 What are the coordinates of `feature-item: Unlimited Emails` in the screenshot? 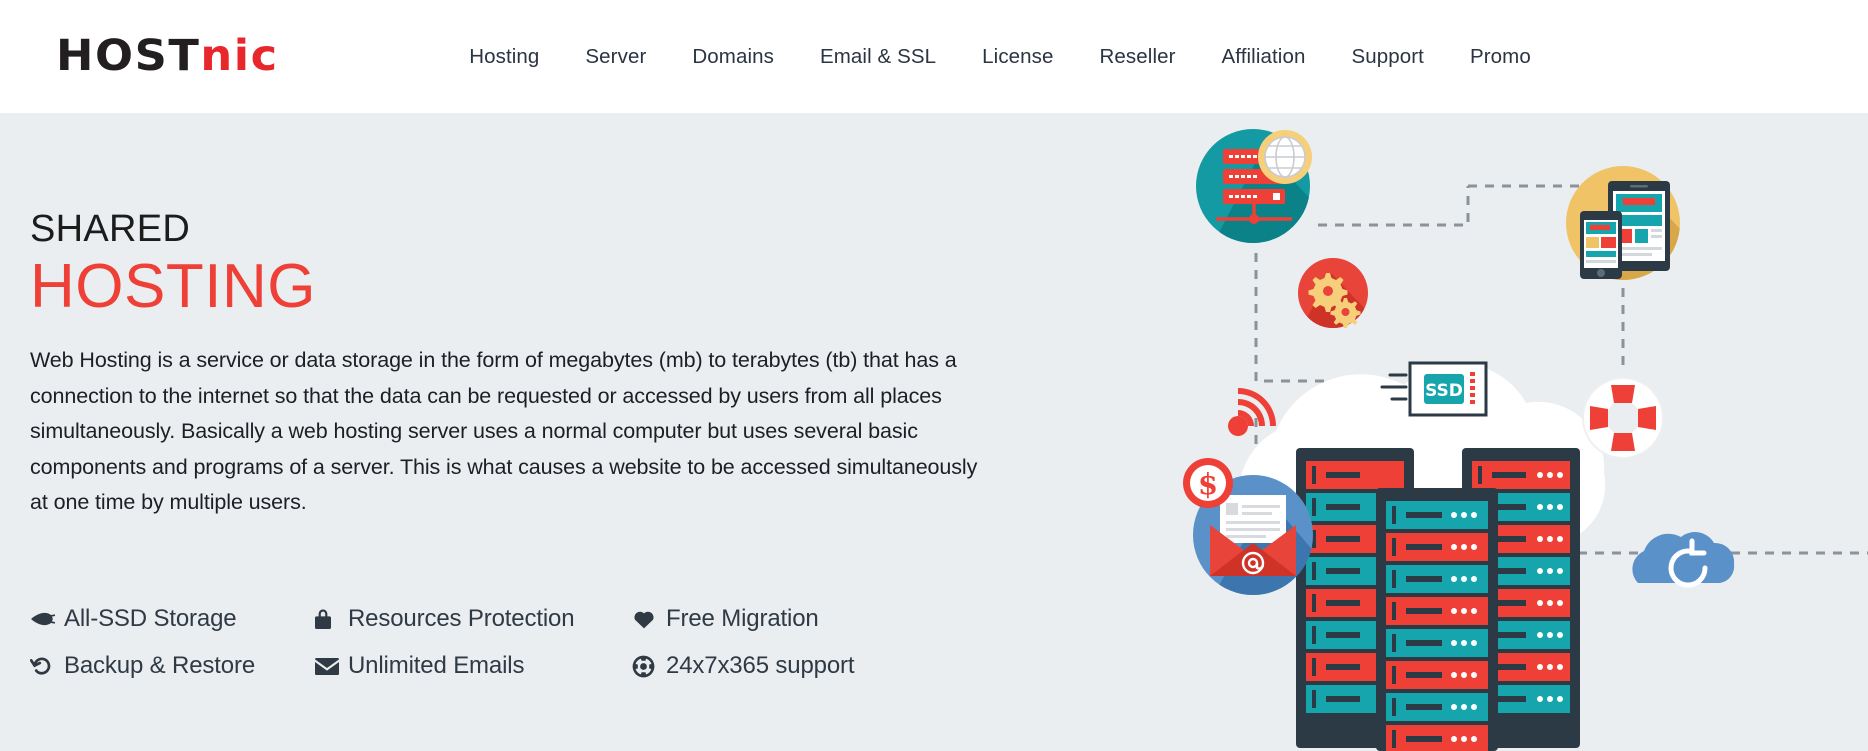 It's located at (473, 666).